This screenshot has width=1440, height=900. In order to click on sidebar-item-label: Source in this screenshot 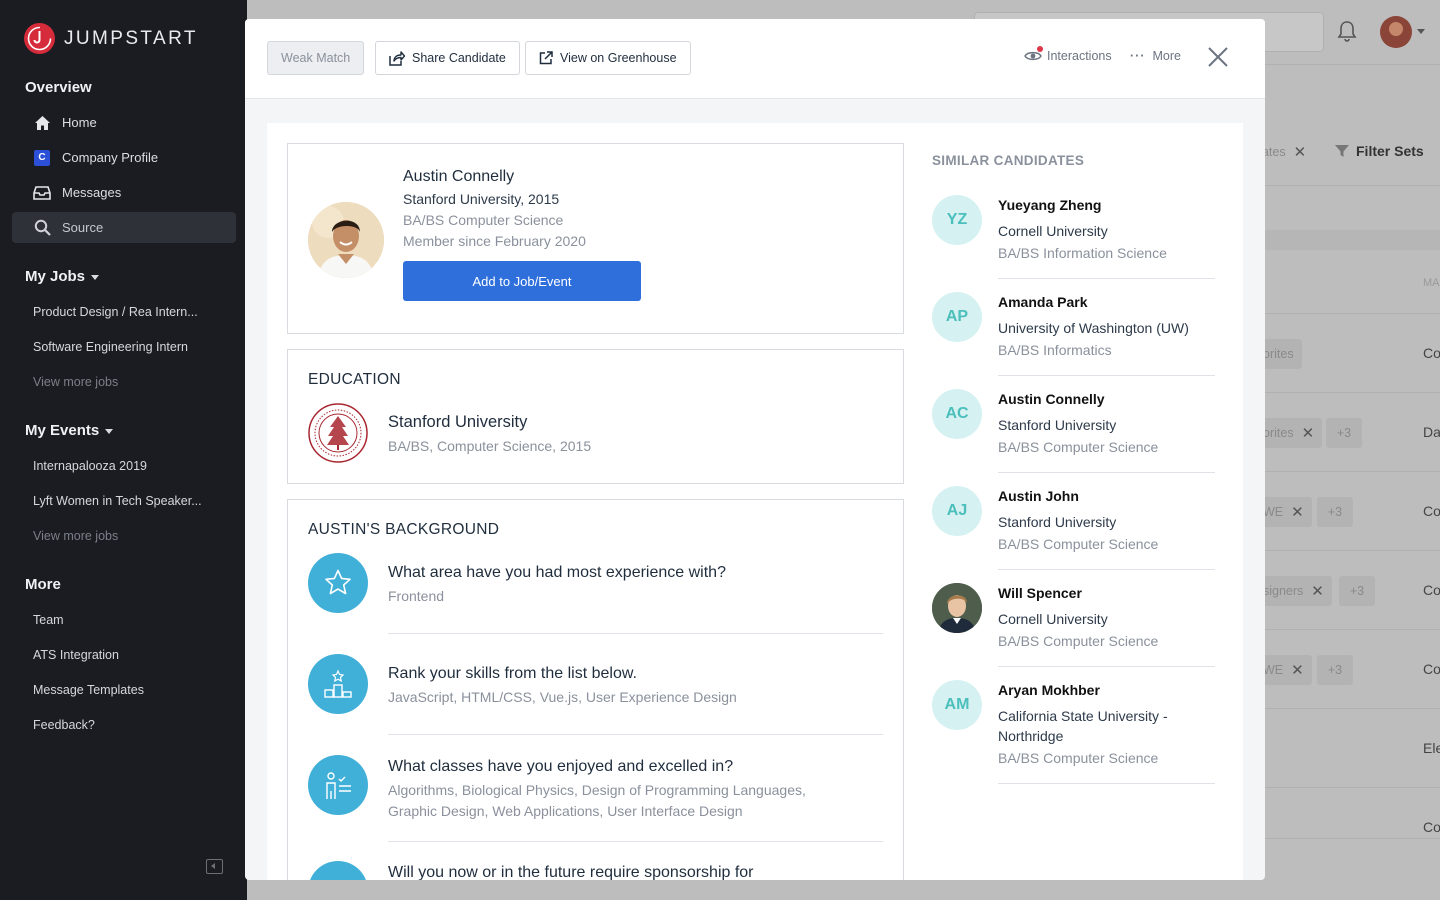, I will do `click(83, 227)`.